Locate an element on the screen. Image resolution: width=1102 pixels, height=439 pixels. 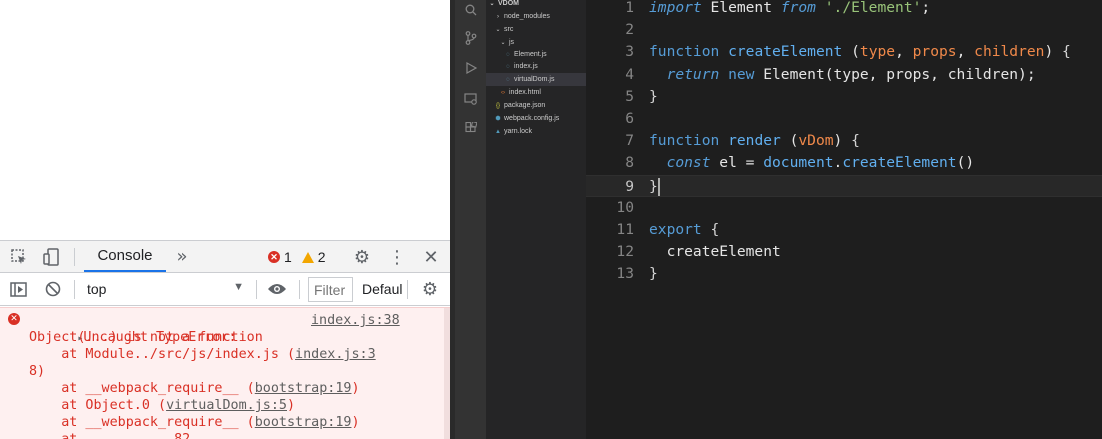
code-line: 5} is located at coordinates (844, 97).